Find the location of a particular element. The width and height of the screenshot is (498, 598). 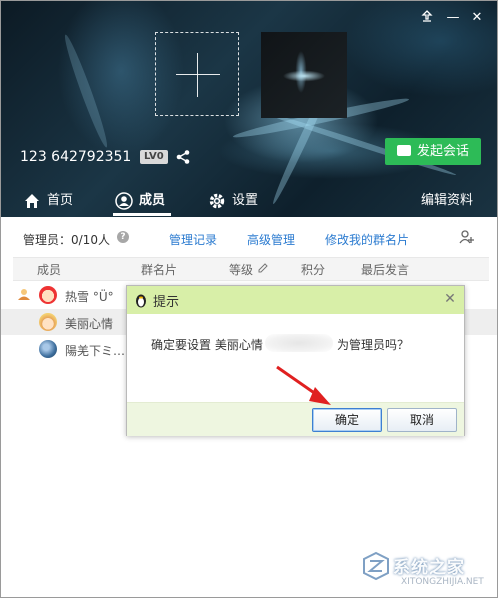

red-arrow-annotation is located at coordinates (303, 385).